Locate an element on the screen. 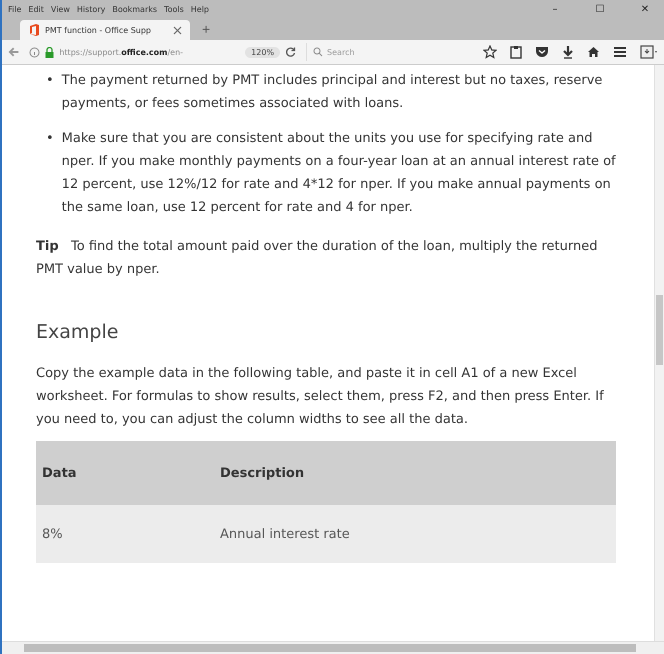  star-icon is located at coordinates (490, 52).